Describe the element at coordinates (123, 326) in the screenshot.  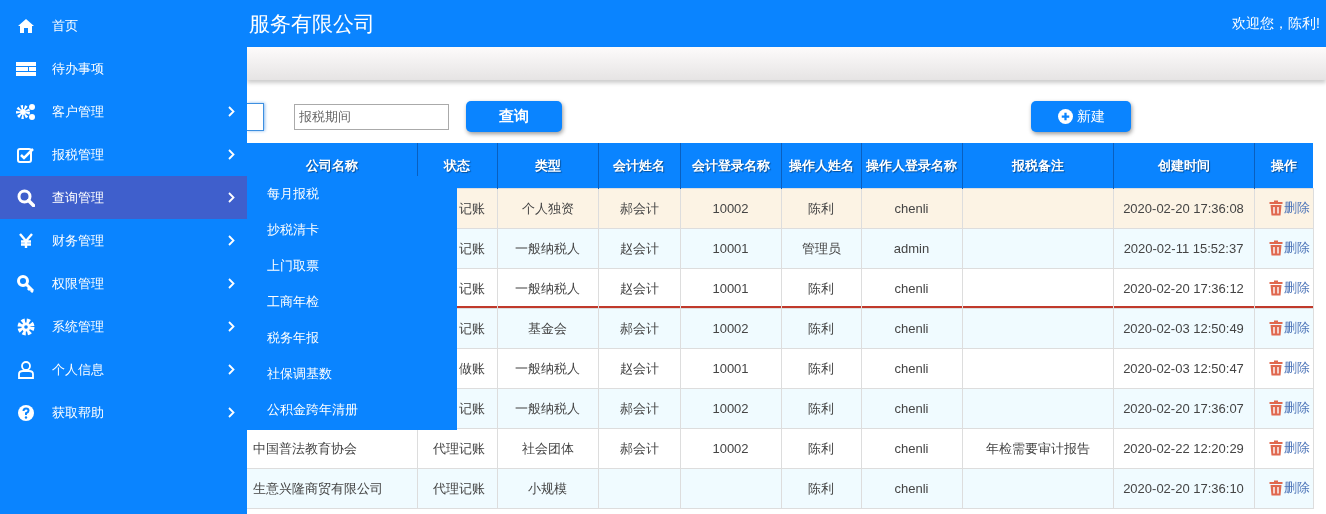
I see `sidebar-item: 系统管理` at that location.